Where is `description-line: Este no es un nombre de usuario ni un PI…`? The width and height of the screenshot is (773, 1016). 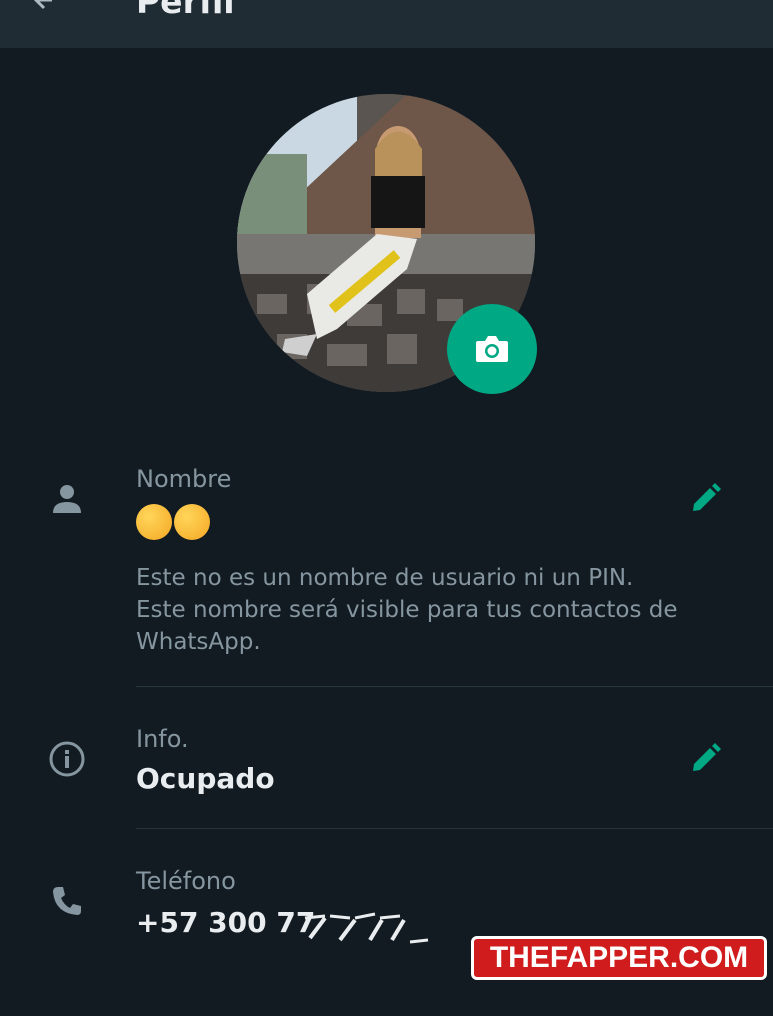 description-line: Este no es un nombre de usuario ni un PI… is located at coordinates (385, 578).